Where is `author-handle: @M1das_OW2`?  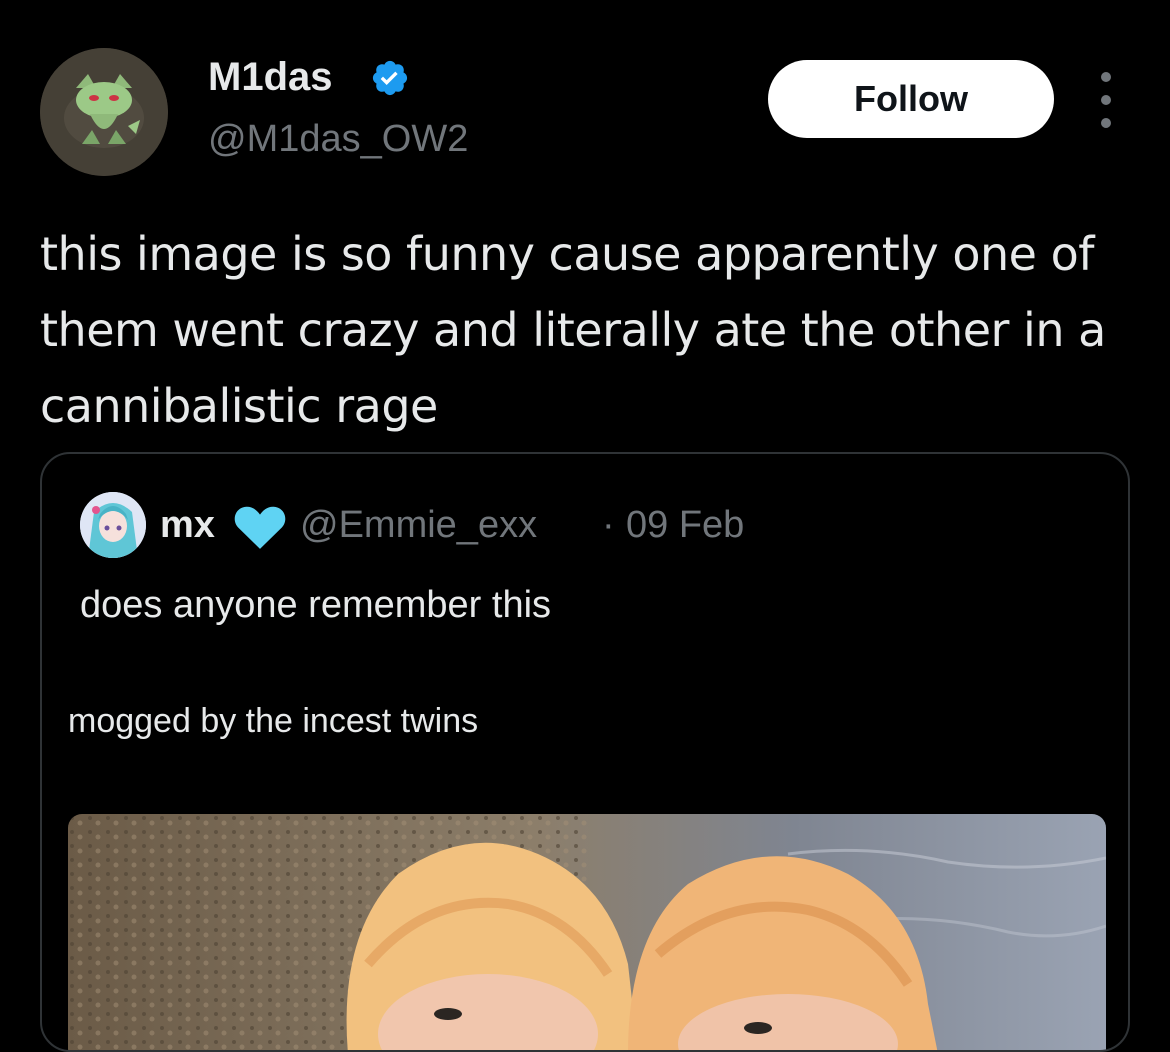
author-handle: @M1das_OW2 is located at coordinates (338, 139).